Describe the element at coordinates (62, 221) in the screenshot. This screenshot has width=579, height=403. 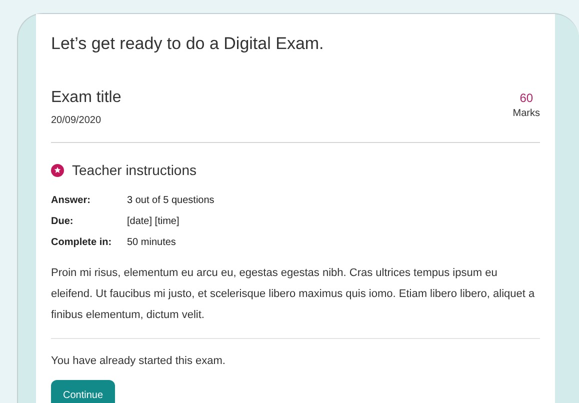
I see `field-label: Due:` at that location.